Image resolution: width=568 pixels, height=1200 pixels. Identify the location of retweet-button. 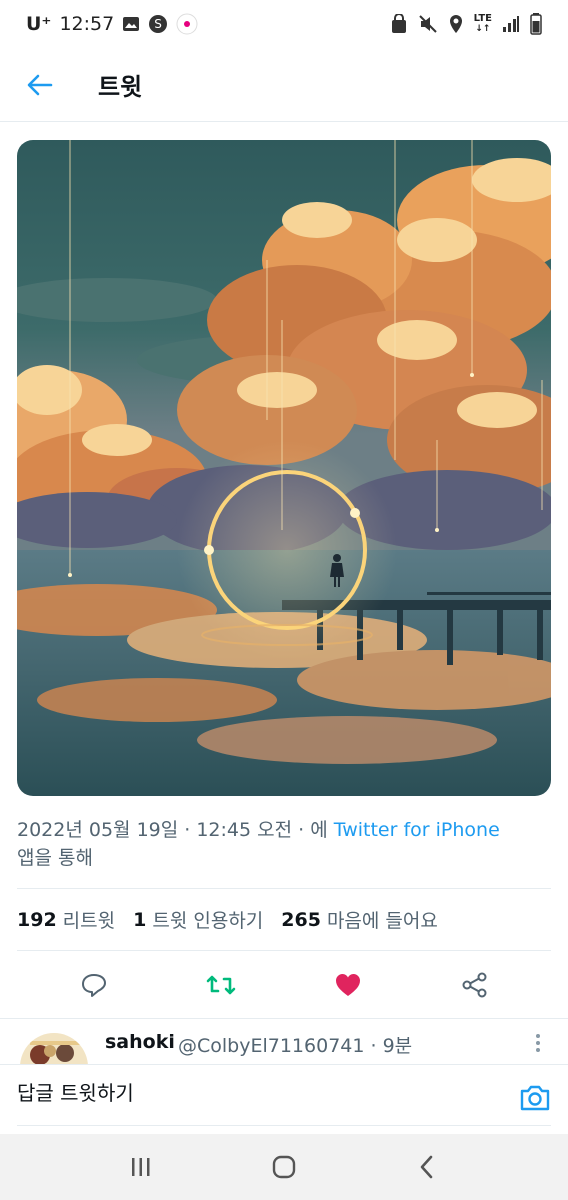
(221, 985).